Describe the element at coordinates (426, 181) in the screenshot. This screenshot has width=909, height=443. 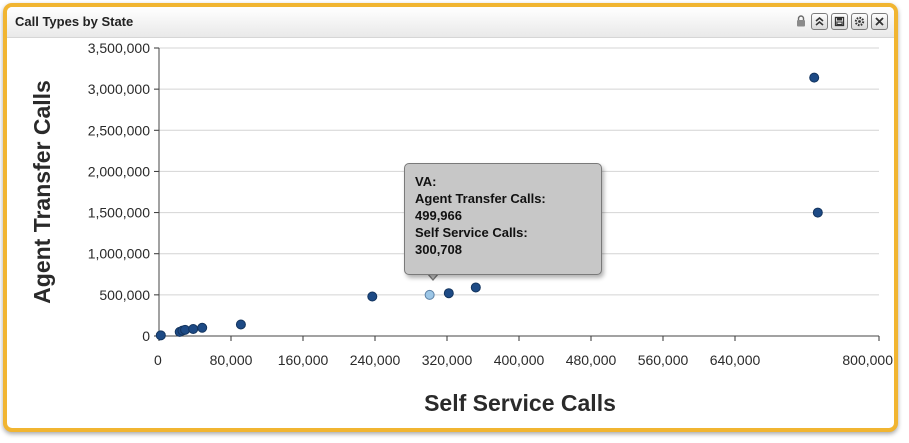
I see `tooltip-state: VA:` at that location.